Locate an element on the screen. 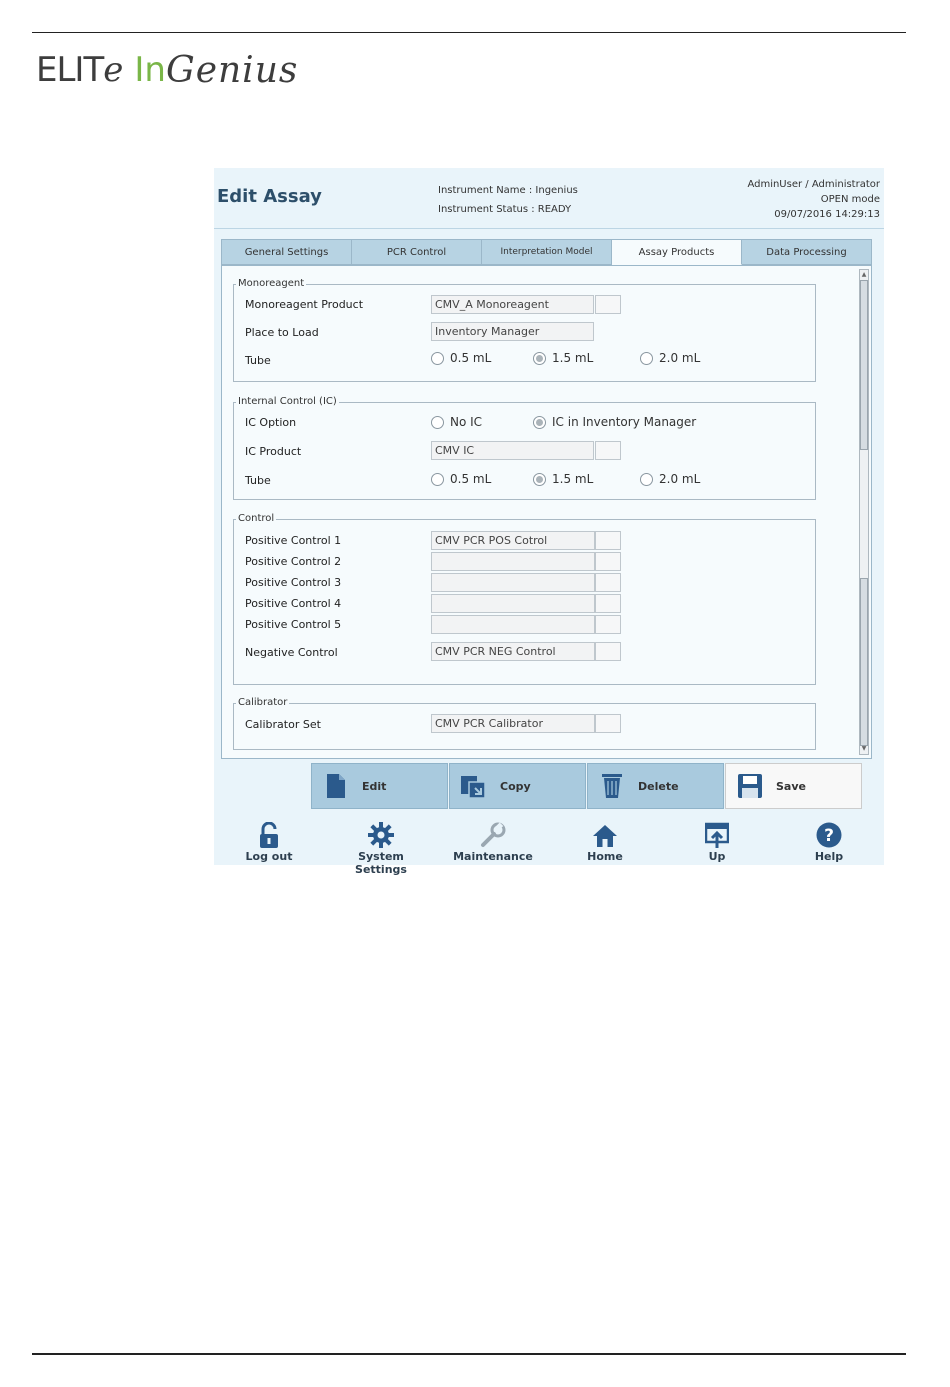 The width and height of the screenshot is (950, 1387). home-button: Home is located at coordinates (605, 841).